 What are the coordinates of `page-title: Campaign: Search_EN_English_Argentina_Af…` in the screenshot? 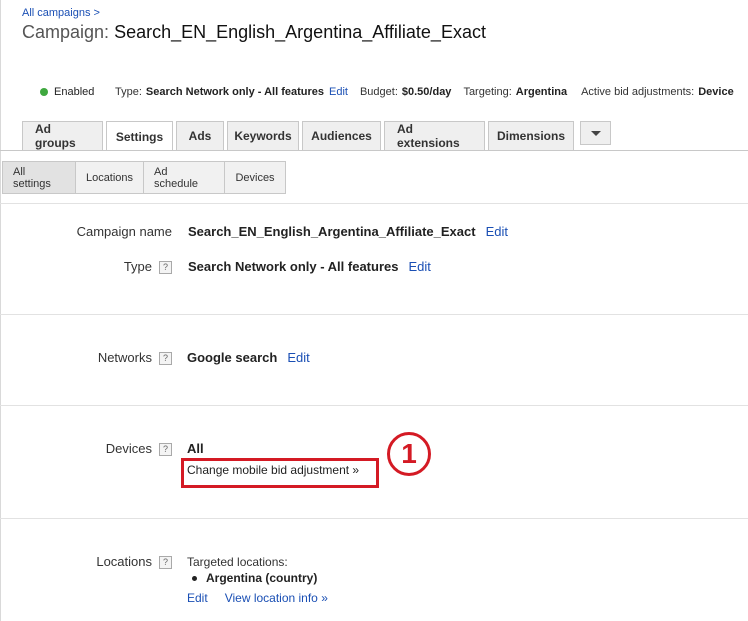 It's located at (254, 32).